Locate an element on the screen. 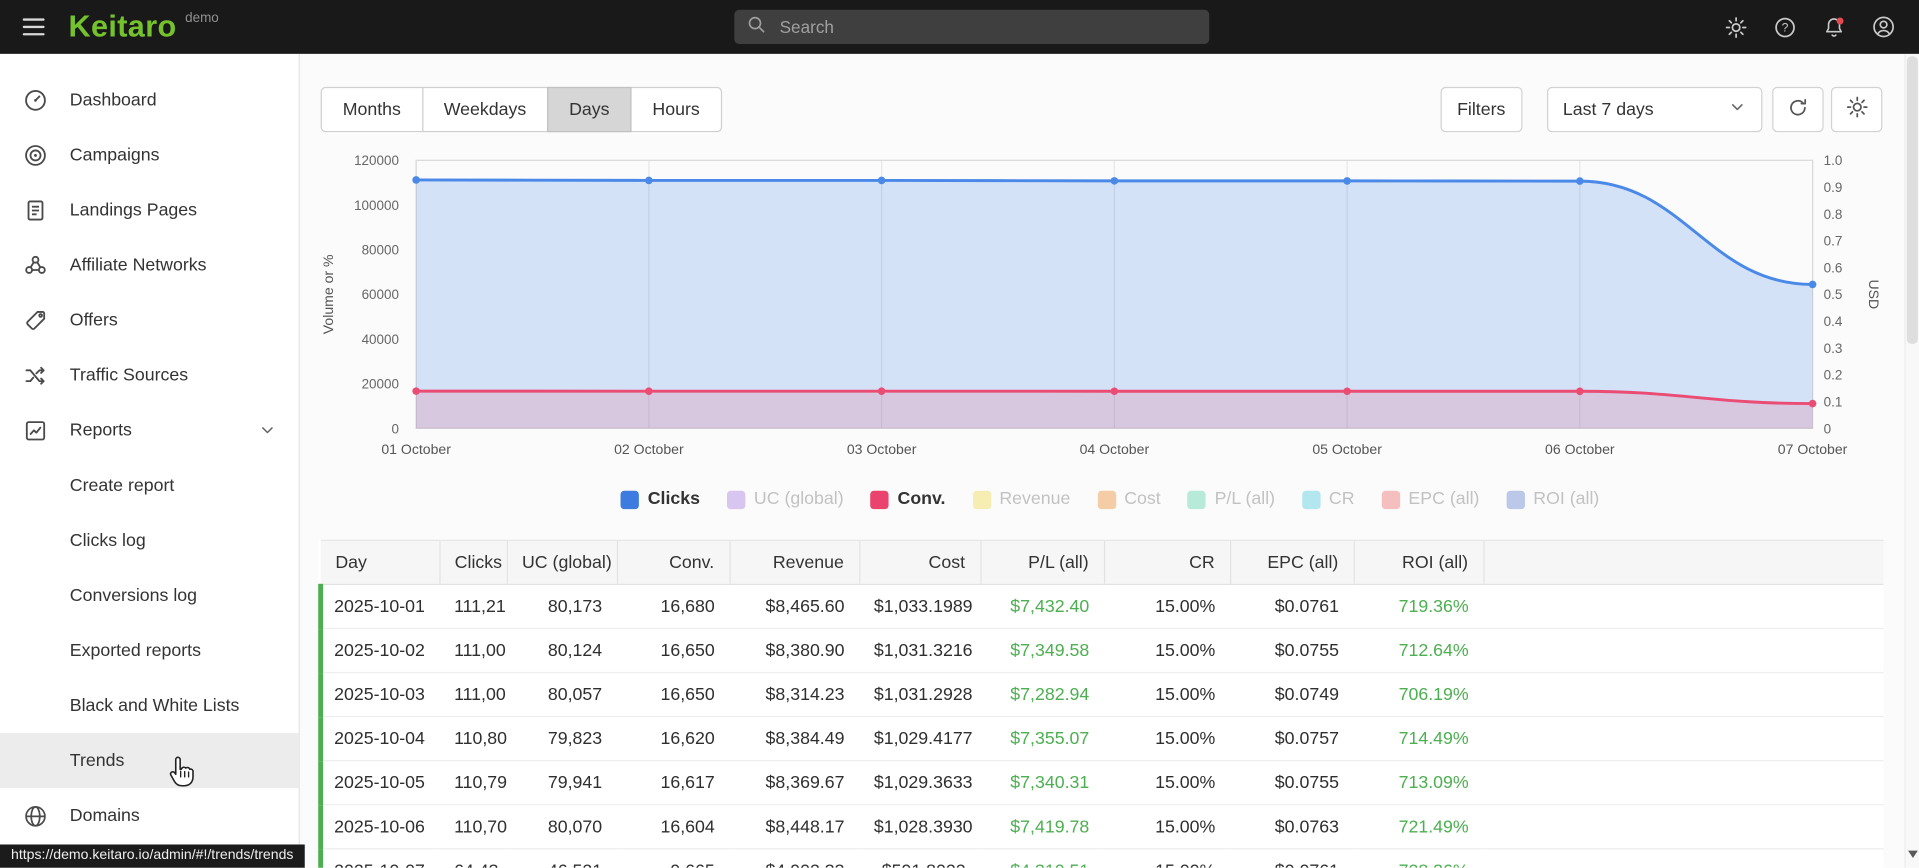 The width and height of the screenshot is (1919, 868). legend-item-conv: Conv. is located at coordinates (907, 499).